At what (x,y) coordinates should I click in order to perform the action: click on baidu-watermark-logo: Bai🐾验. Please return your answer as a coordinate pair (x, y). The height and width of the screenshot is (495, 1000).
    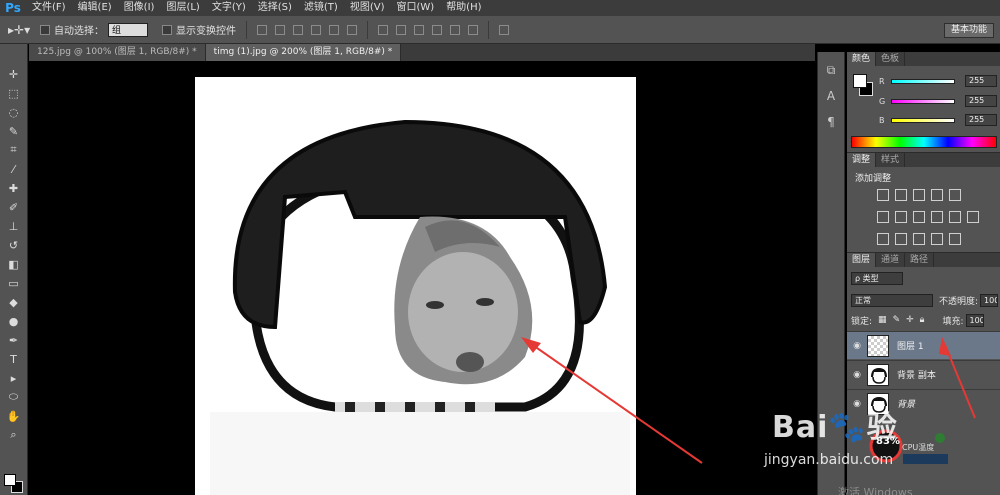
    Looking at the image, I should click on (835, 427).